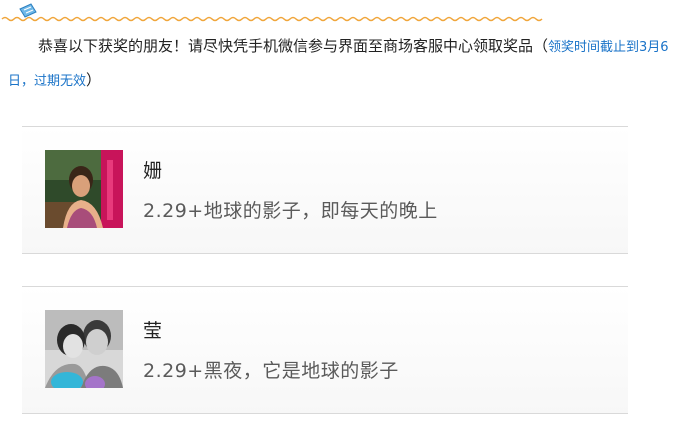 The image size is (677, 442). I want to click on winner-message: 2.29+地球的影子，即每天的晚上, so click(290, 211).